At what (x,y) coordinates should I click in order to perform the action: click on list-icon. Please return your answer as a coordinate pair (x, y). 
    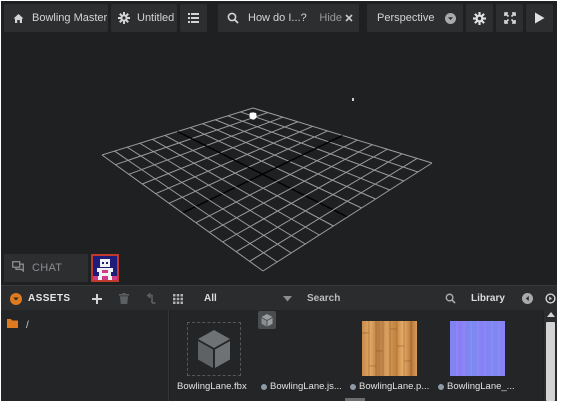
    Looking at the image, I should click on (193, 18).